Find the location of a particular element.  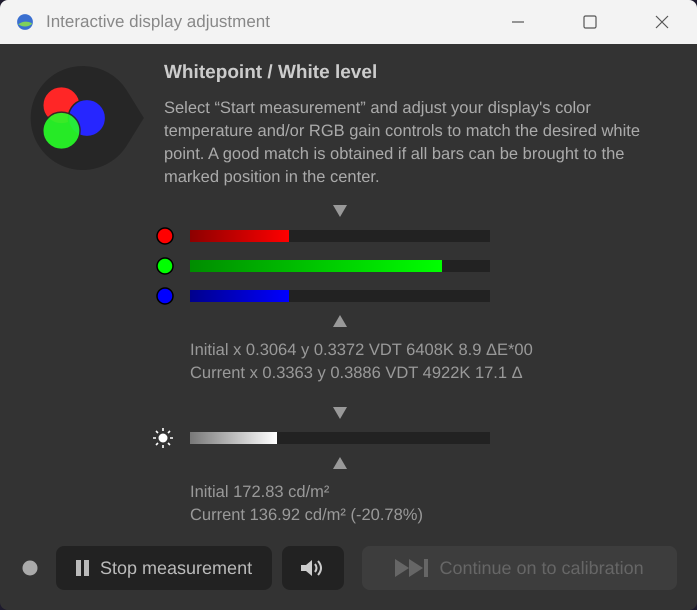

chromaticity-reading: Current x 0.3363 y 0.3886 VDT 4922K 17.1 Δ is located at coordinates (356, 373).